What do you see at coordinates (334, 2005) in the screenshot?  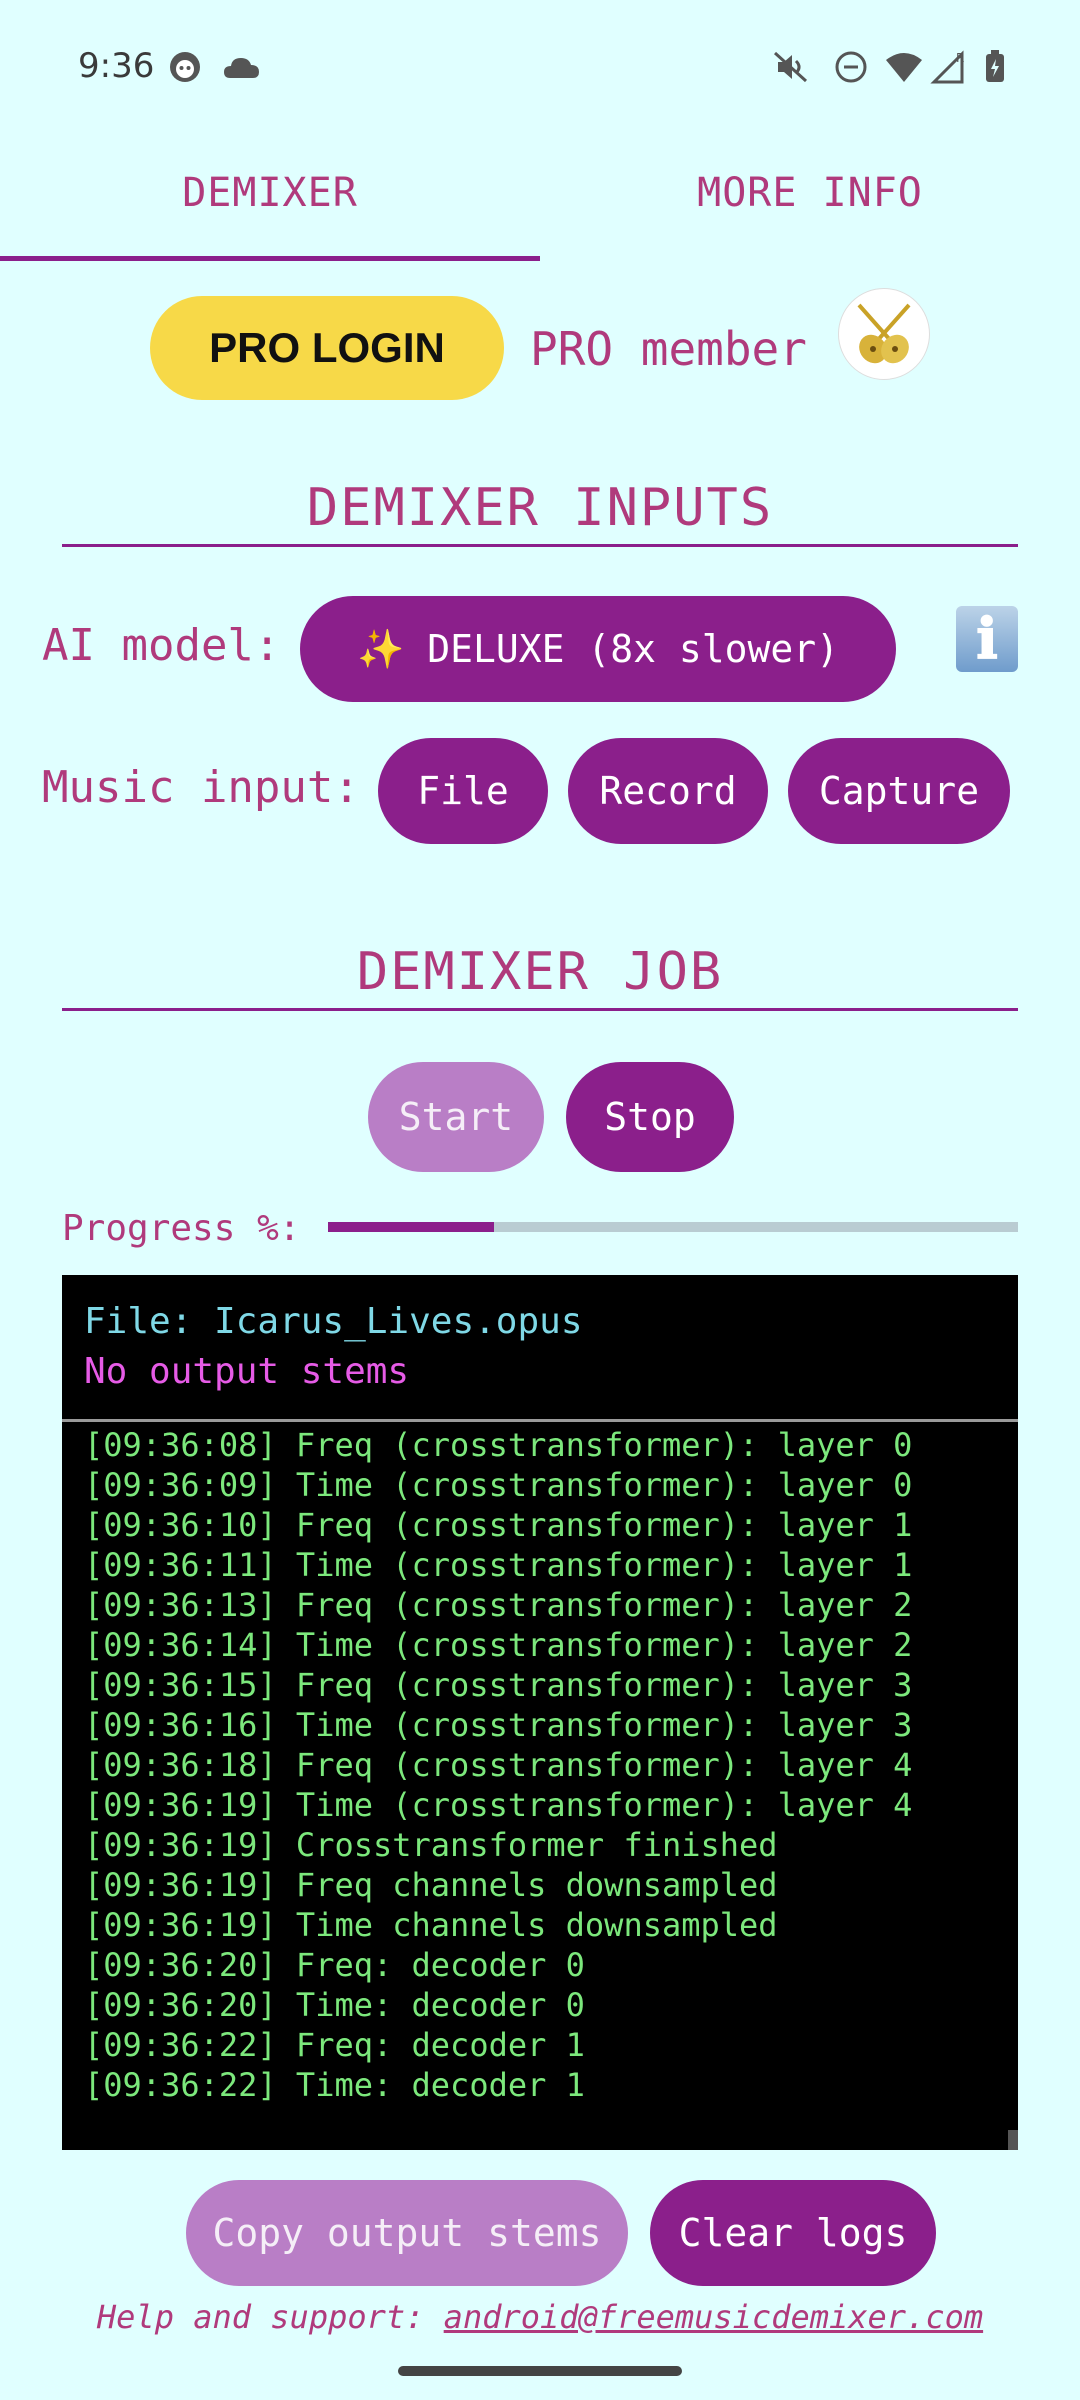 I see `log-line: [09:36:20] Time: decoder 0` at bounding box center [334, 2005].